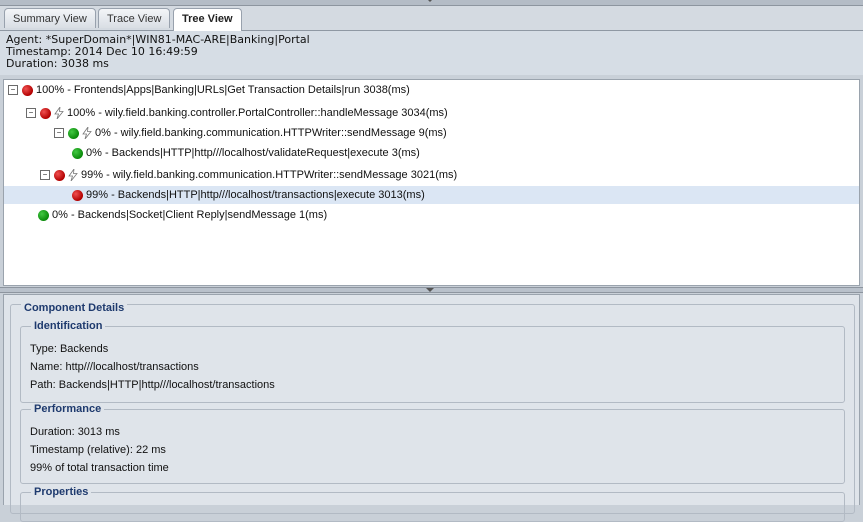  Describe the element at coordinates (74, 308) in the screenshot. I see `component-details-title: Component Details` at that location.